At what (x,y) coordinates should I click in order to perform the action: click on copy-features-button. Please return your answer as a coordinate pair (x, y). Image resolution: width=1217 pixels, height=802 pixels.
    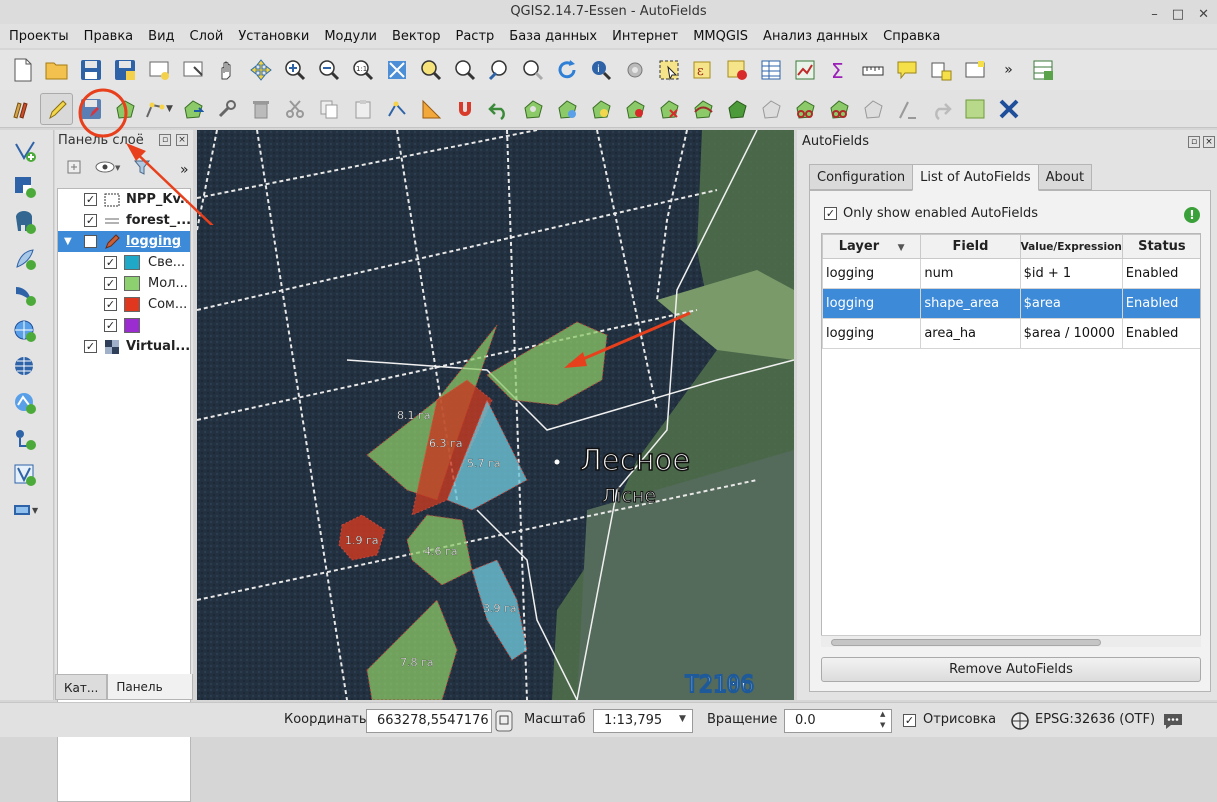
    Looking at the image, I should click on (328, 109).